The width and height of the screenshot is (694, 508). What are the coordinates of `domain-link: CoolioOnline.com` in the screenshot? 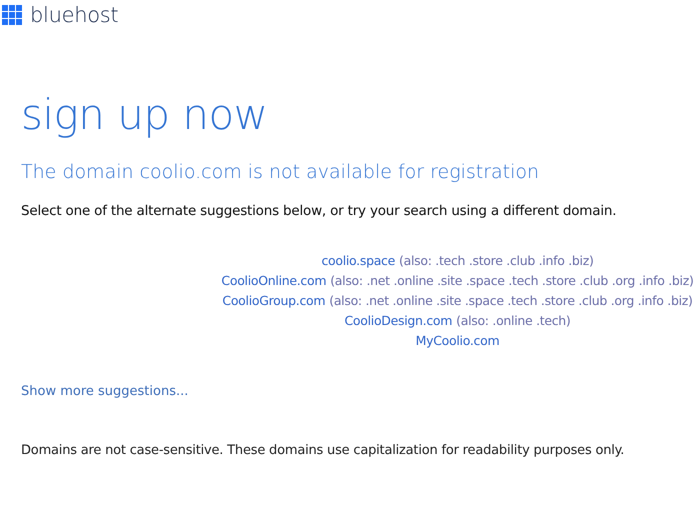 It's located at (273, 280).